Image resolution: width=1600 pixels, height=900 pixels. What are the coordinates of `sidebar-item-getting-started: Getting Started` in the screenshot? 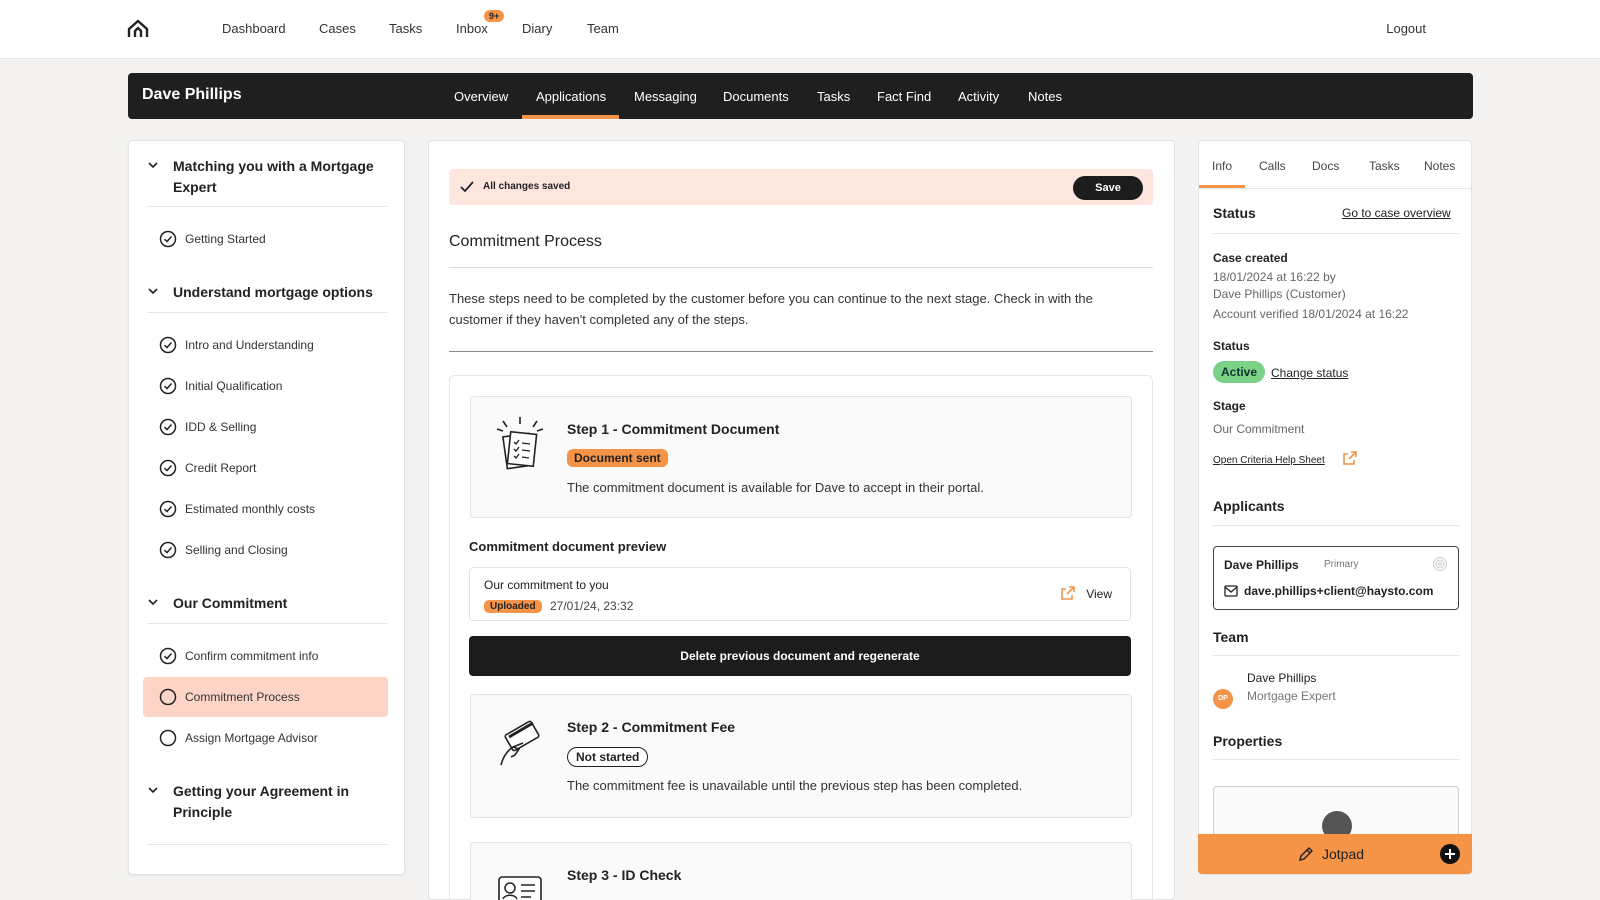 It's located at (265, 239).